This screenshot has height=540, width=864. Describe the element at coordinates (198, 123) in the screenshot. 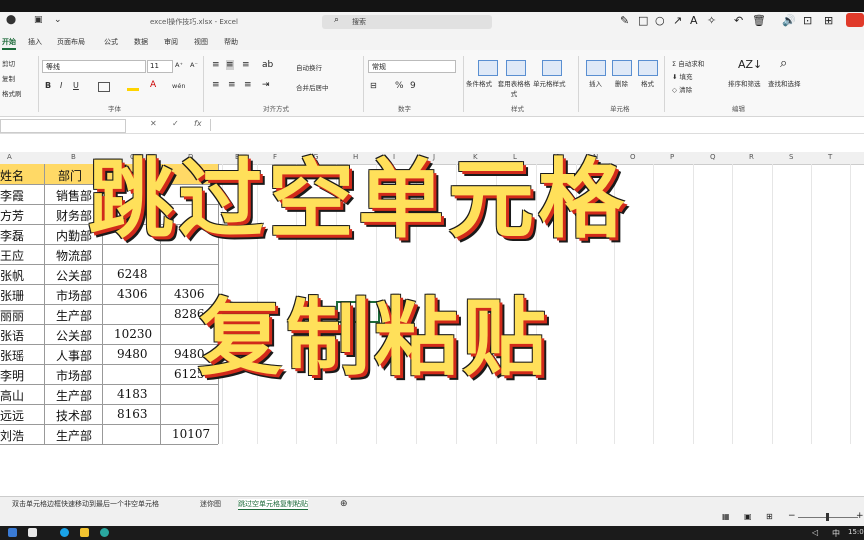

I see `fx-icon: fx` at that location.